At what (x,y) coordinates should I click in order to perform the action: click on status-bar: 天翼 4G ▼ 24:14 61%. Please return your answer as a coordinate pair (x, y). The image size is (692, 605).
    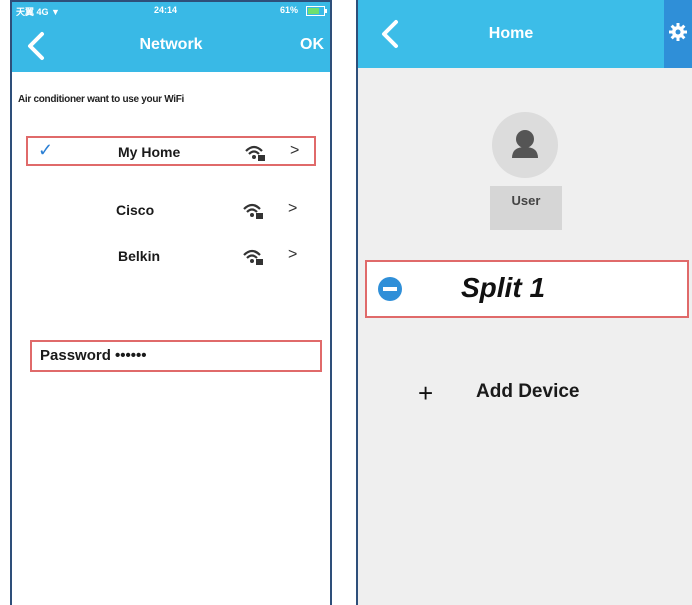
    Looking at the image, I should click on (171, 11).